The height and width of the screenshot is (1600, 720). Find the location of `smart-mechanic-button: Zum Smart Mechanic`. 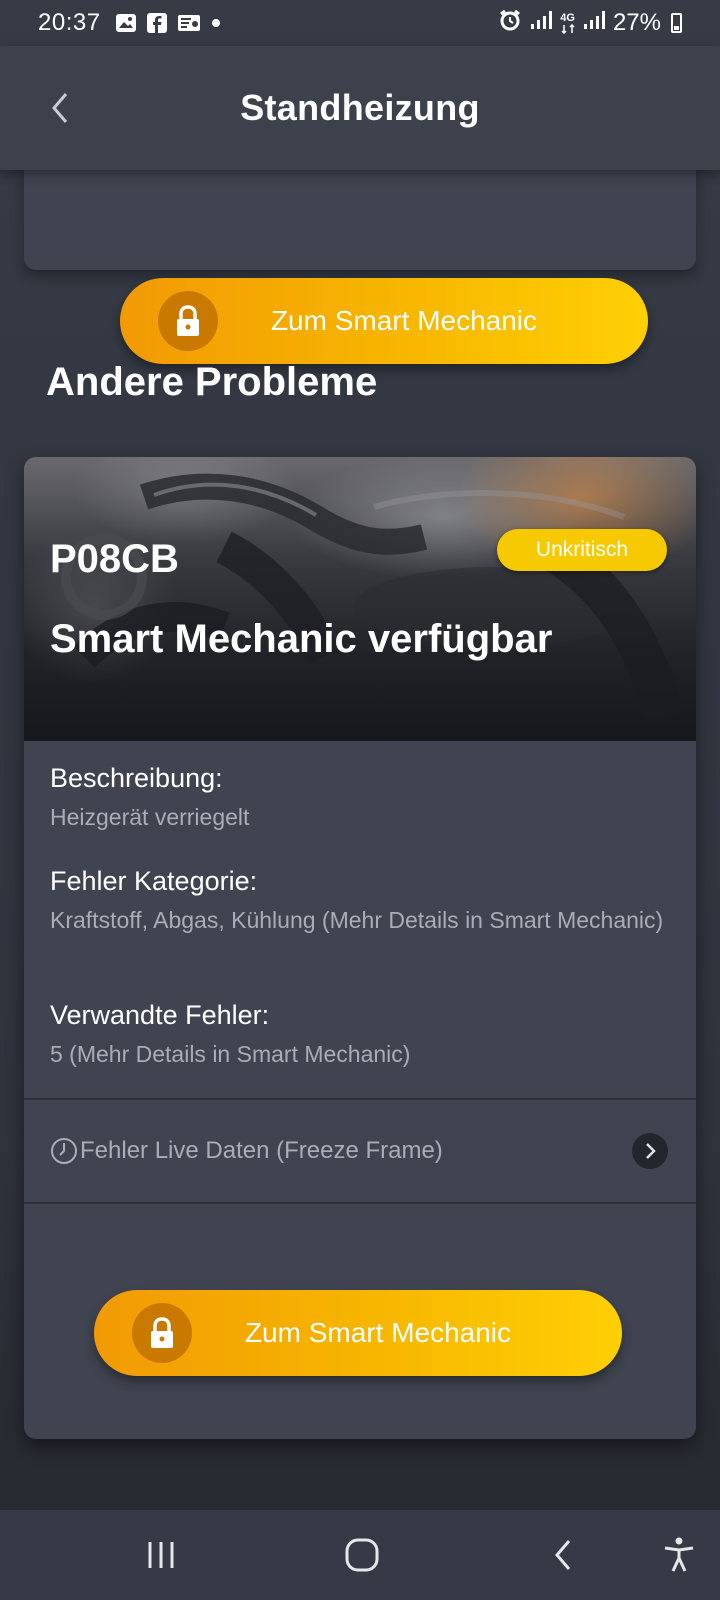

smart-mechanic-button: Zum Smart Mechanic is located at coordinates (358, 1333).